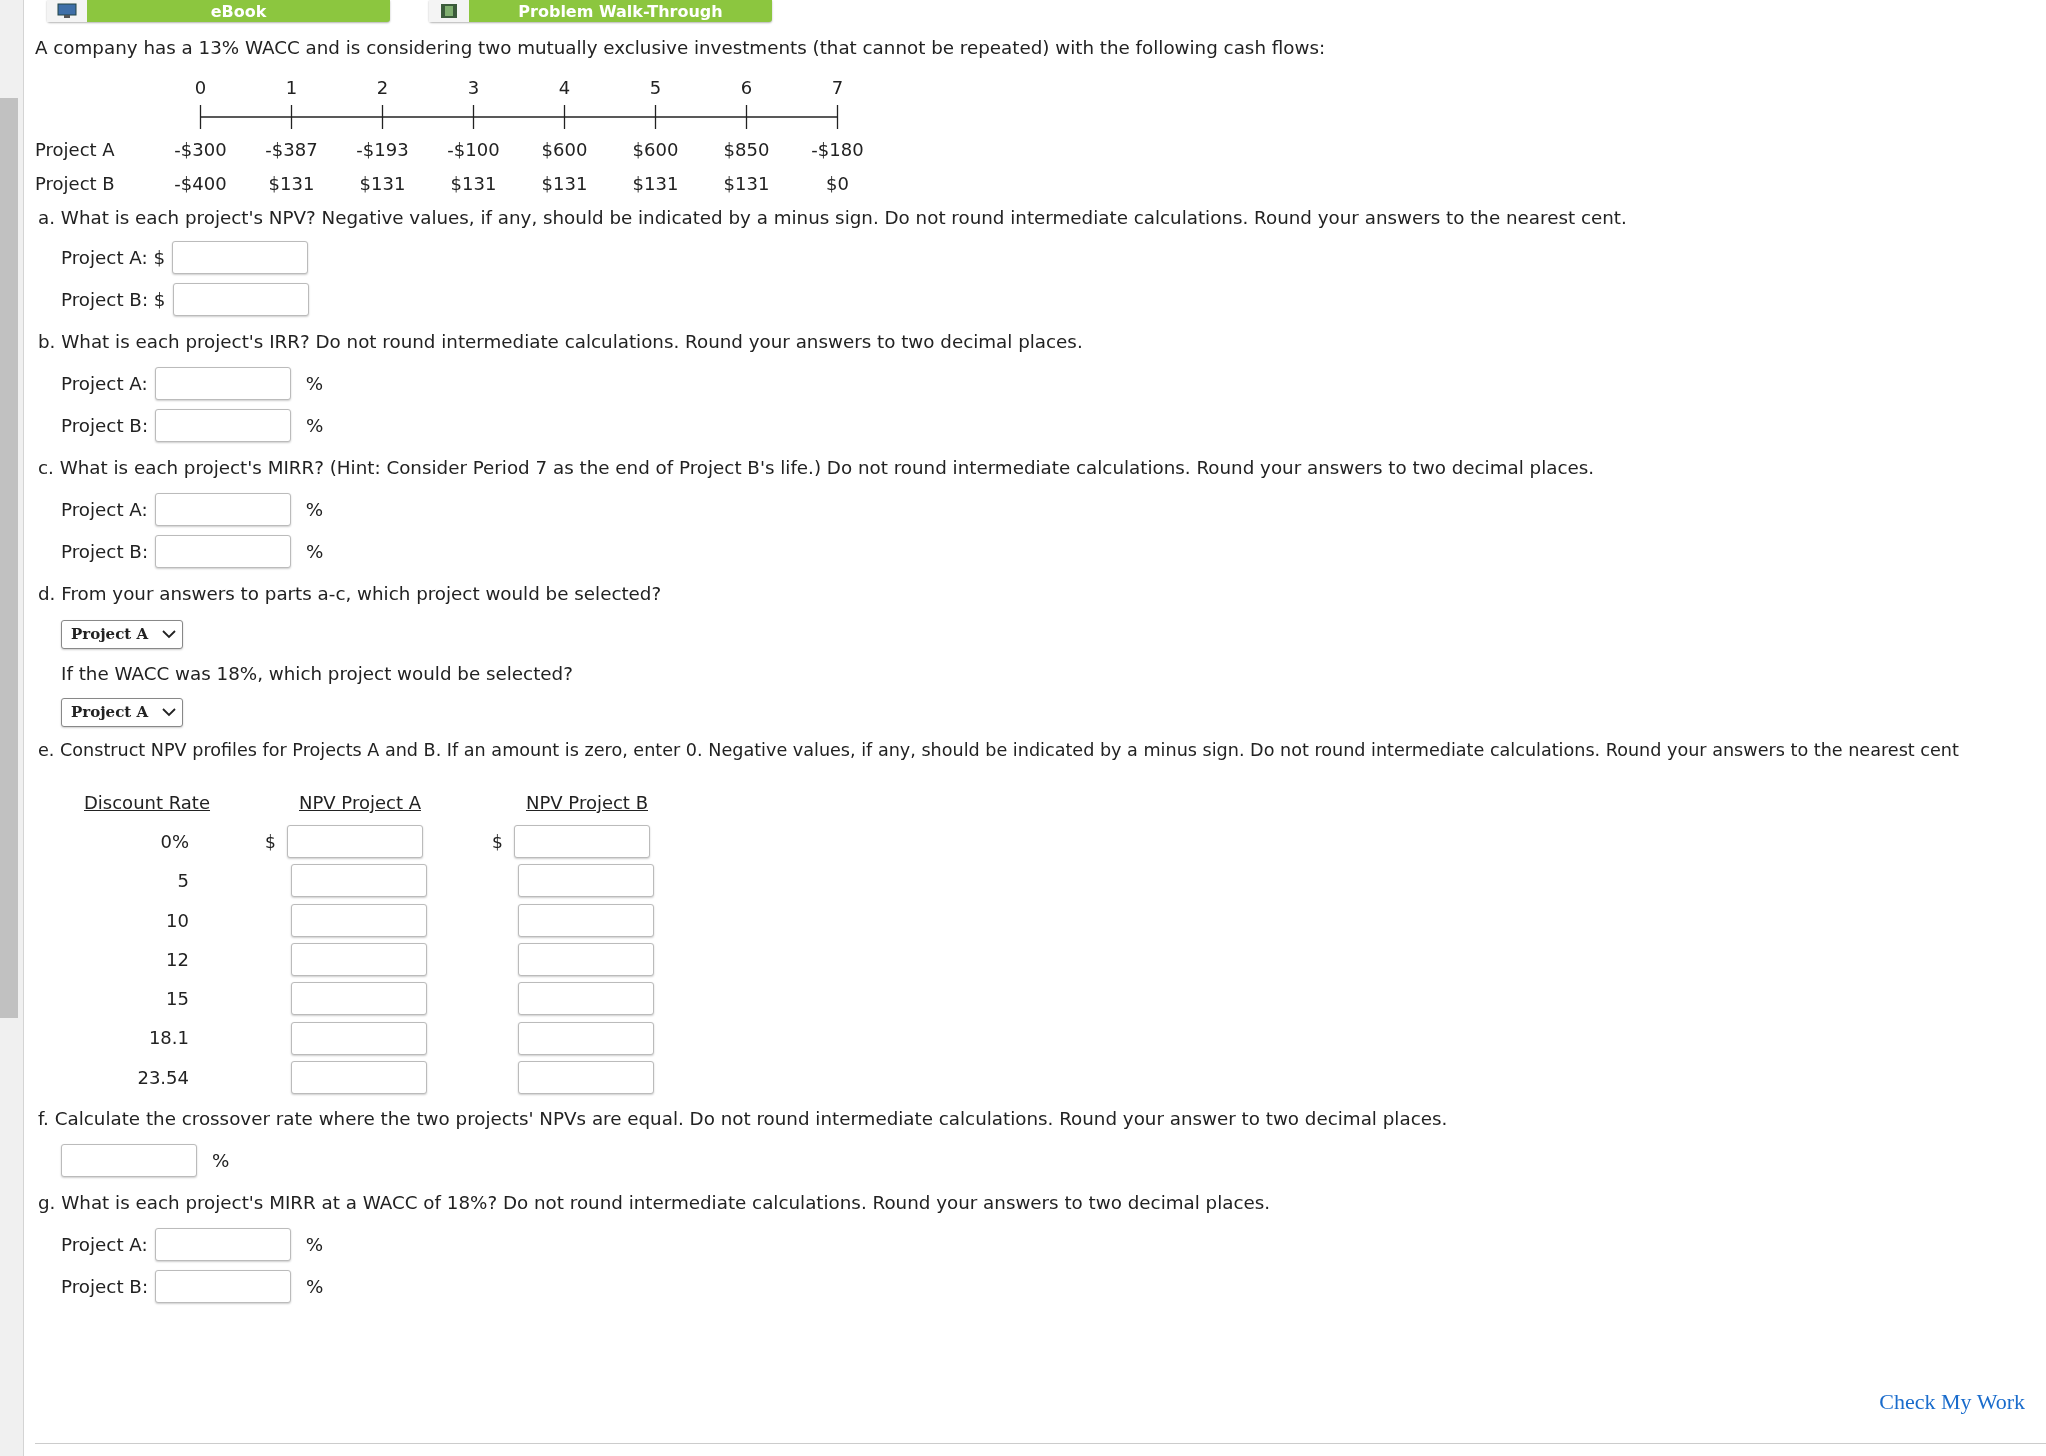 The height and width of the screenshot is (1456, 2046). What do you see at coordinates (743, 1118) in the screenshot?
I see `question-text: f. Calculate the crossover rate where the two projects' NPVs are equal. Do not round intermediate calculations. Round your answer to two decimal places.` at bounding box center [743, 1118].